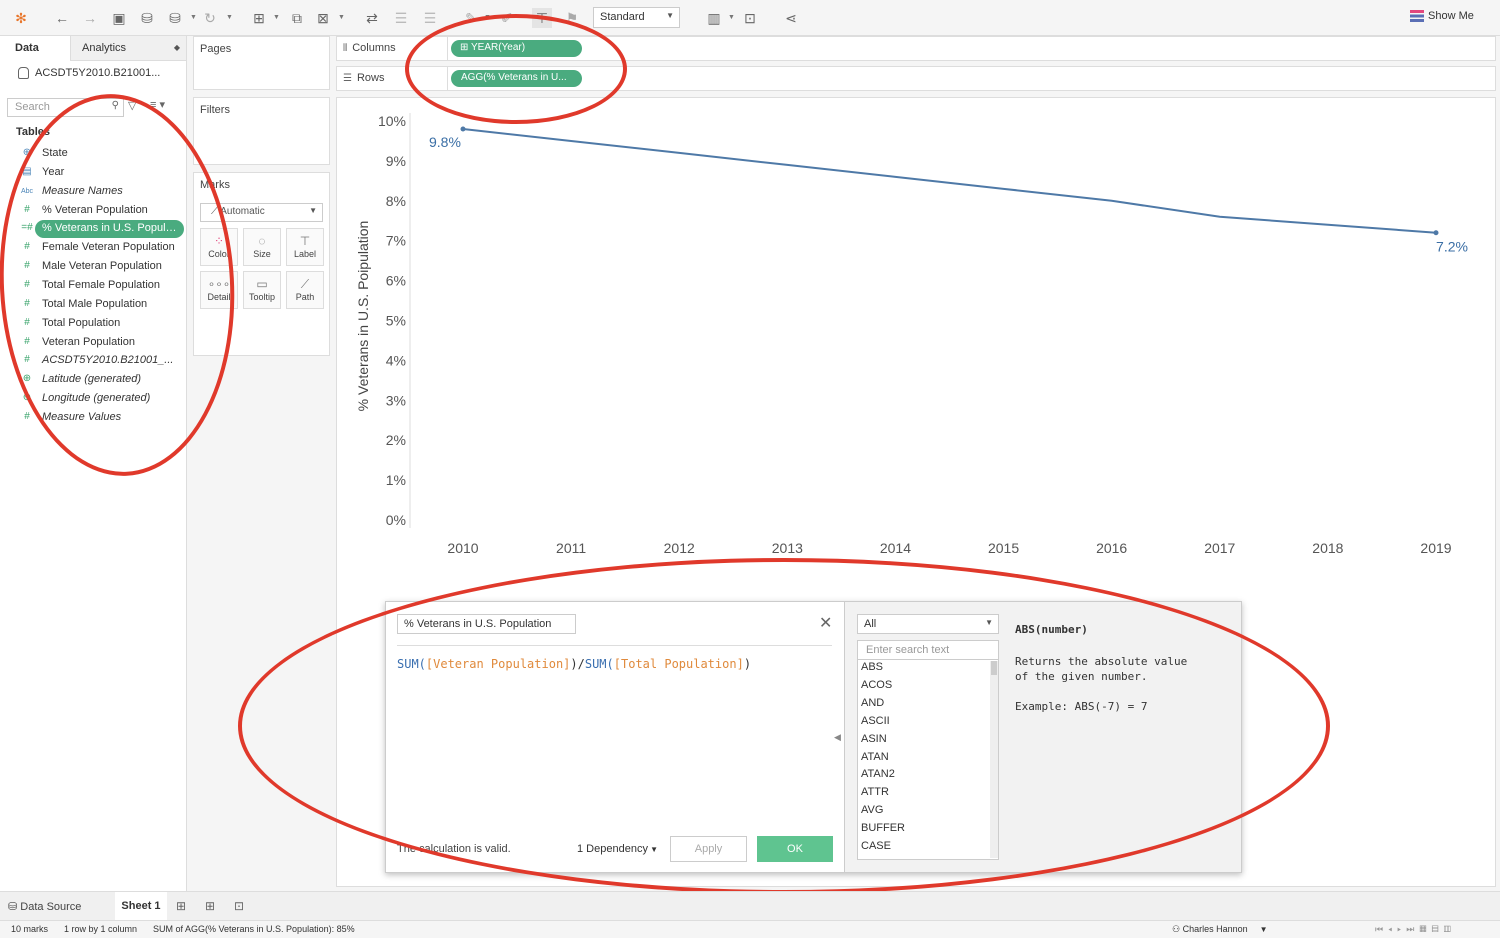  I want to click on mark-type-select: ⟋ Automatic ▼, so click(261, 212).